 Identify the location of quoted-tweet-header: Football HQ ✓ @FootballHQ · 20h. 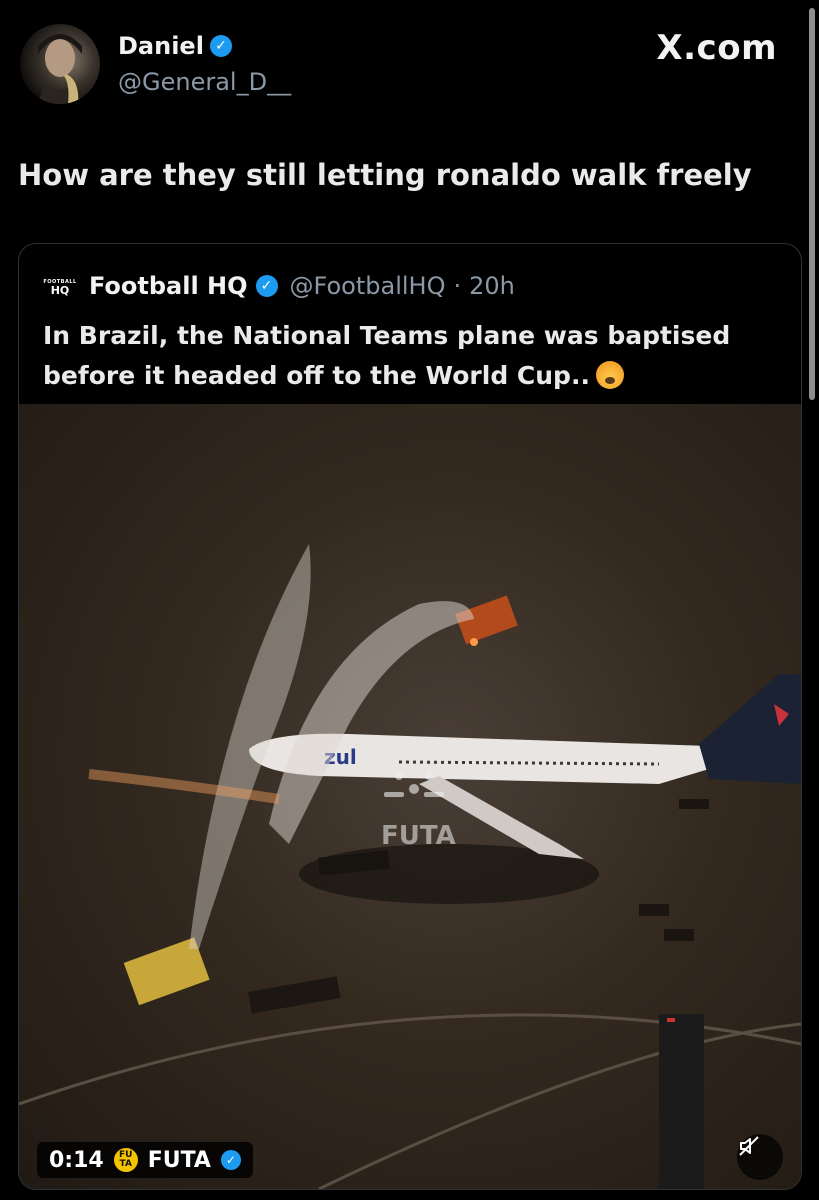
(302, 286).